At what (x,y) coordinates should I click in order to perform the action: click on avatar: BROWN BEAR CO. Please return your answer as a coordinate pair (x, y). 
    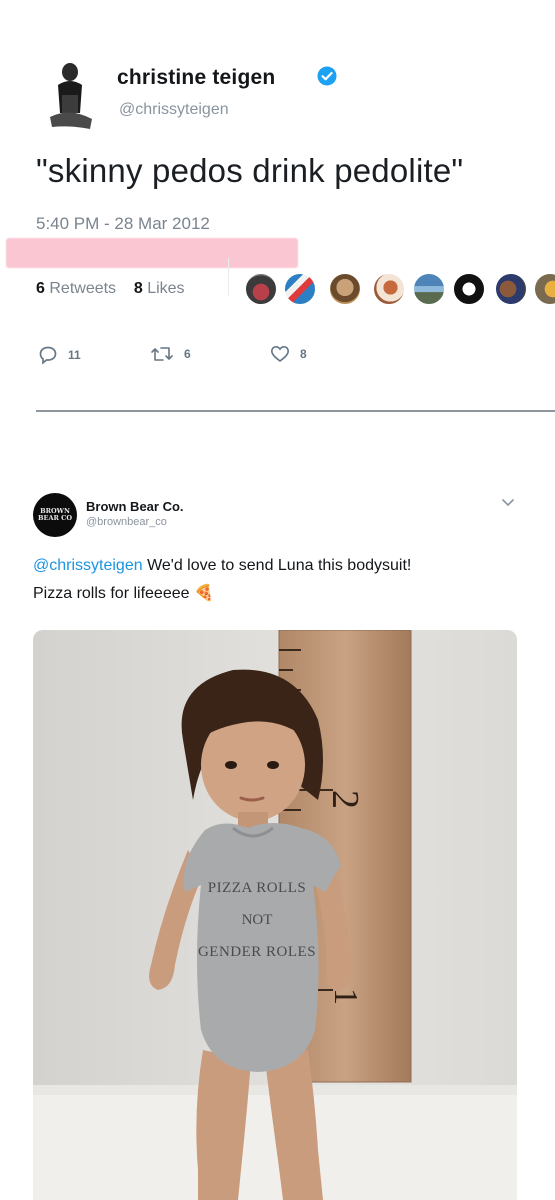
    Looking at the image, I should click on (55, 515).